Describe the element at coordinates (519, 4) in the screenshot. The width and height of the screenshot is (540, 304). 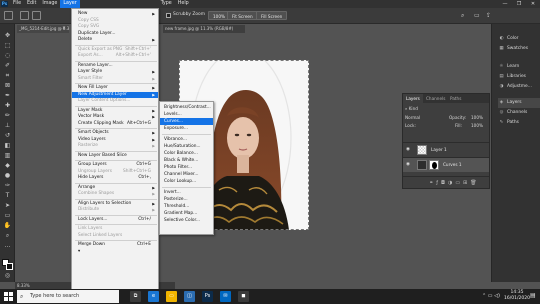
I see `maximize-button: ❐` at that location.